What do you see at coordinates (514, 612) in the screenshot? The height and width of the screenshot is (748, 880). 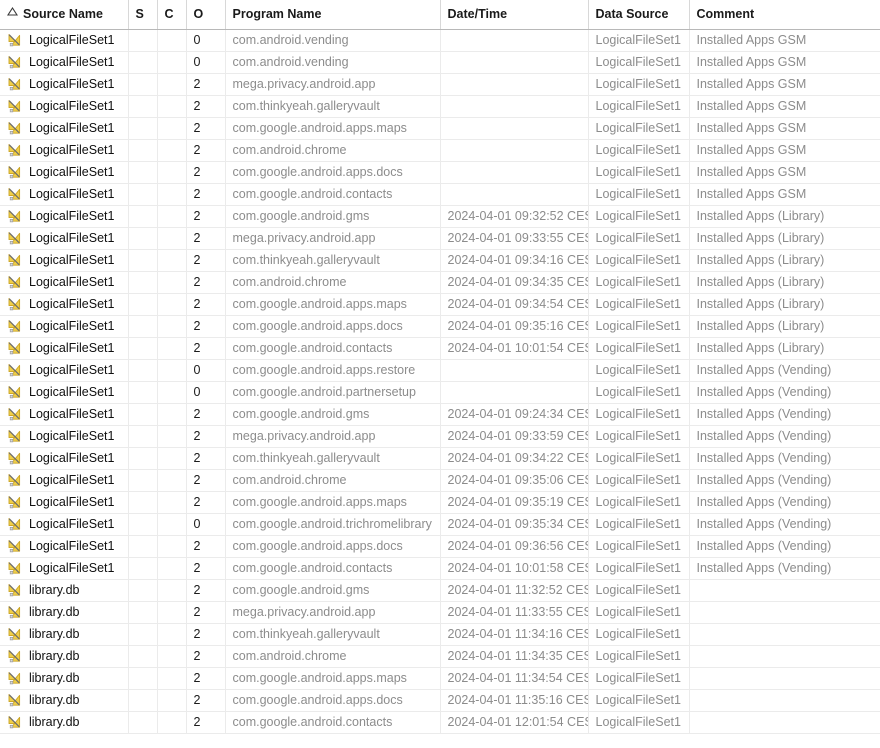 I see `cell-date-time: 2024-04-01 11:33:55 CEST` at bounding box center [514, 612].